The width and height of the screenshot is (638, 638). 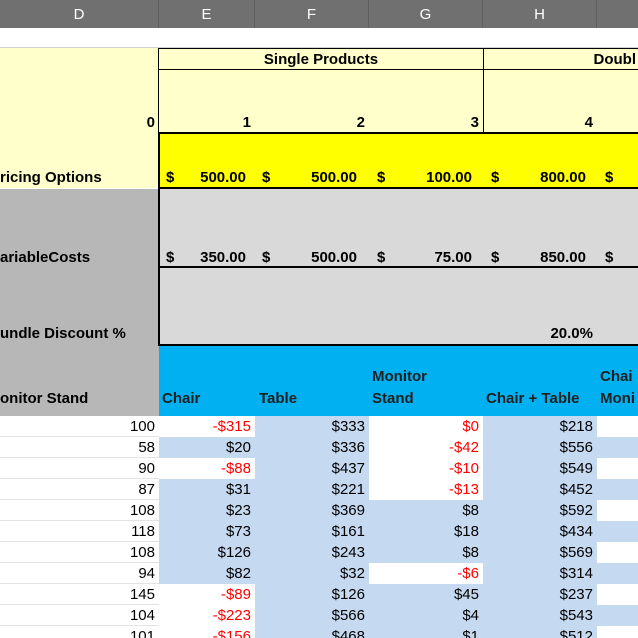 What do you see at coordinates (79, 632) in the screenshot?
I see `data-cell-d: 101` at bounding box center [79, 632].